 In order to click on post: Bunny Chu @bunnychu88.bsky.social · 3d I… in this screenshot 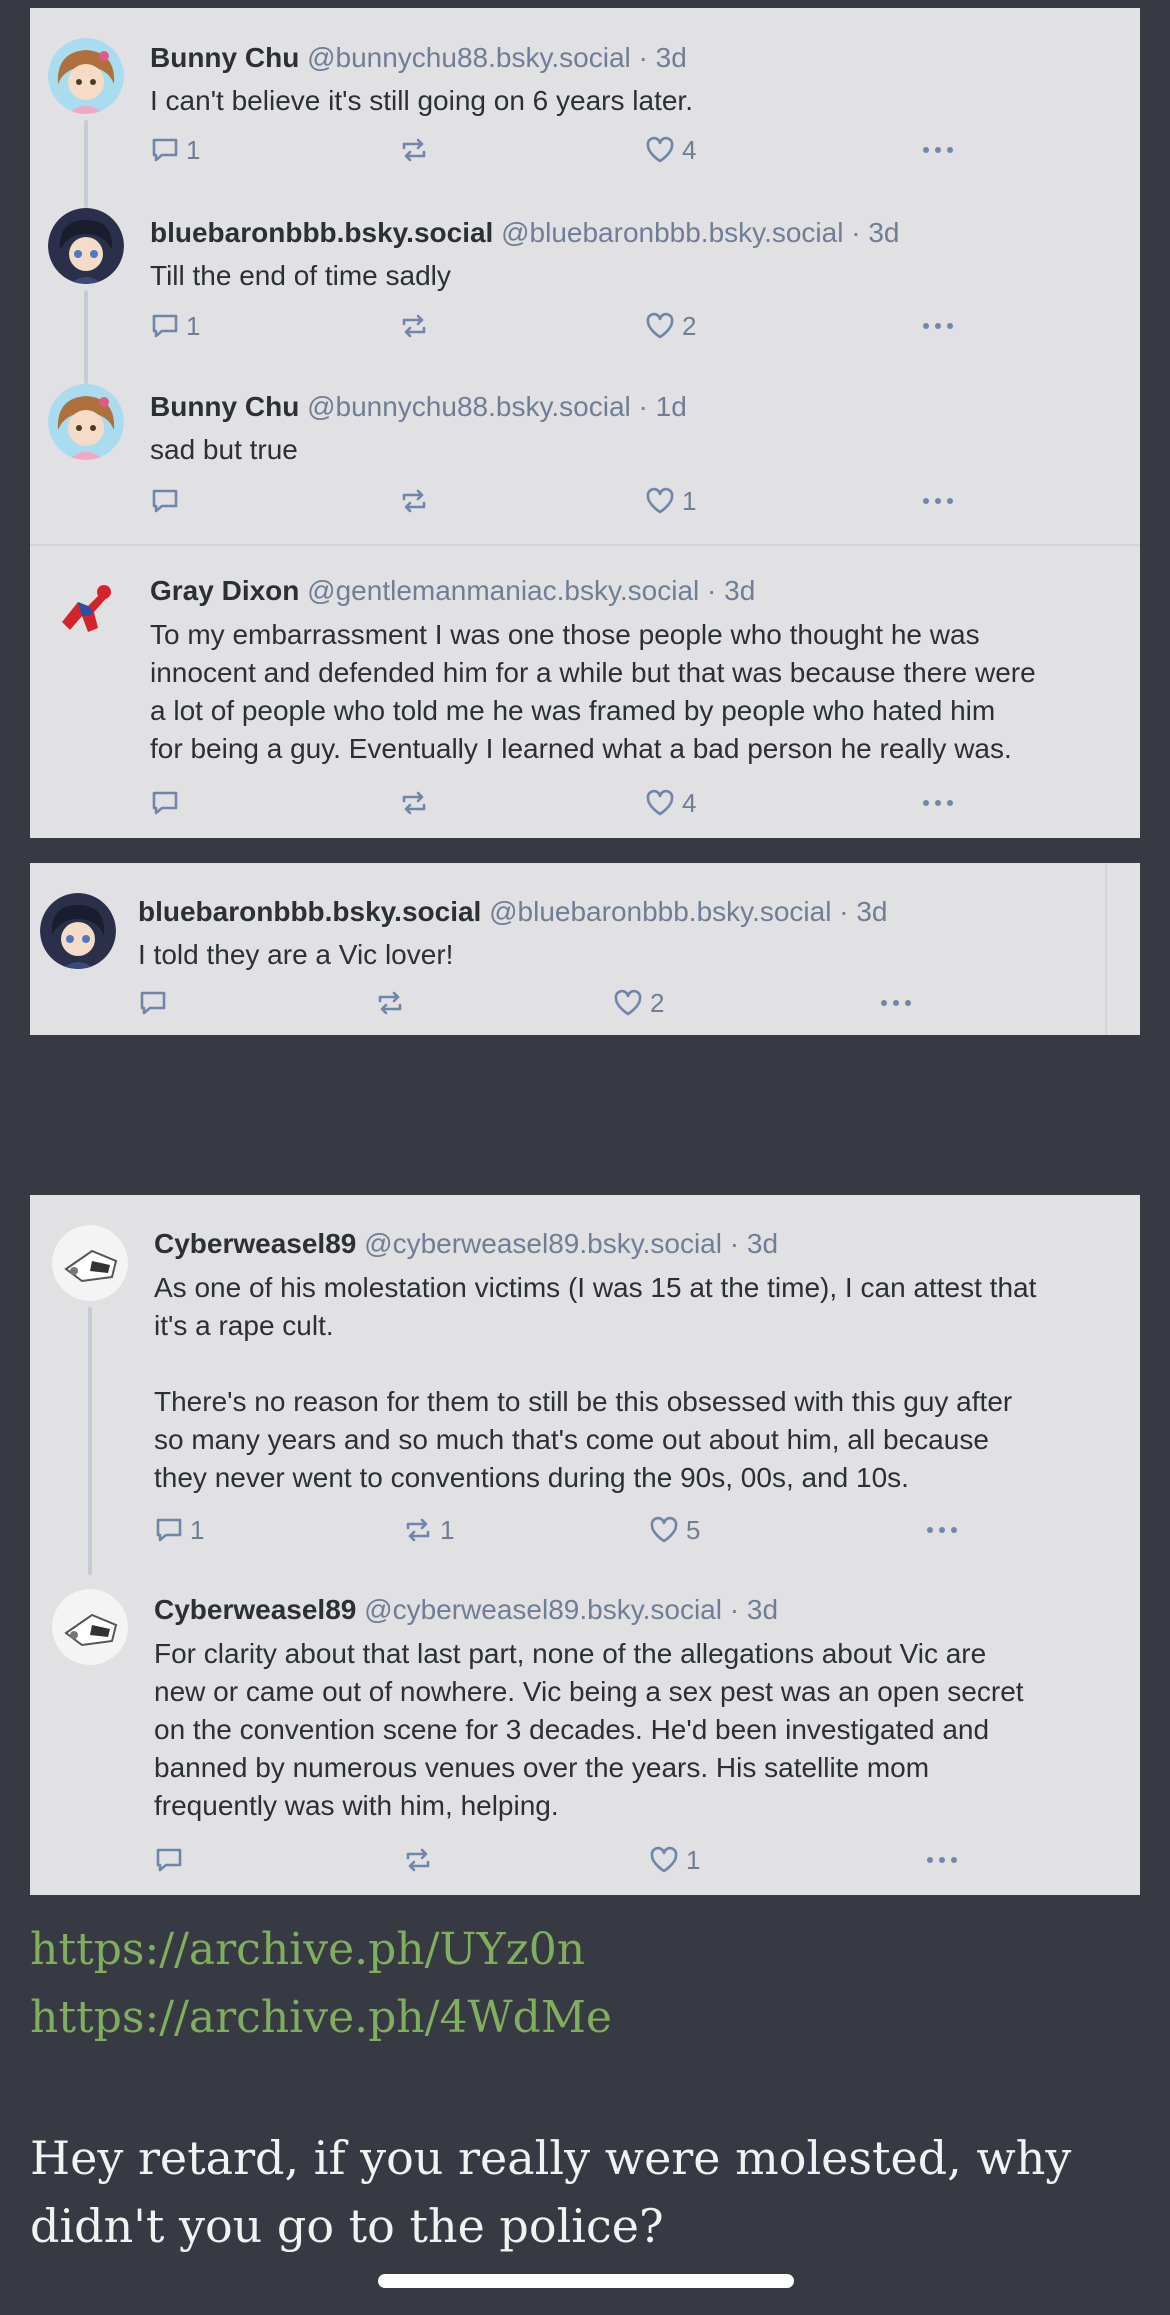, I will do `click(585, 95)`.